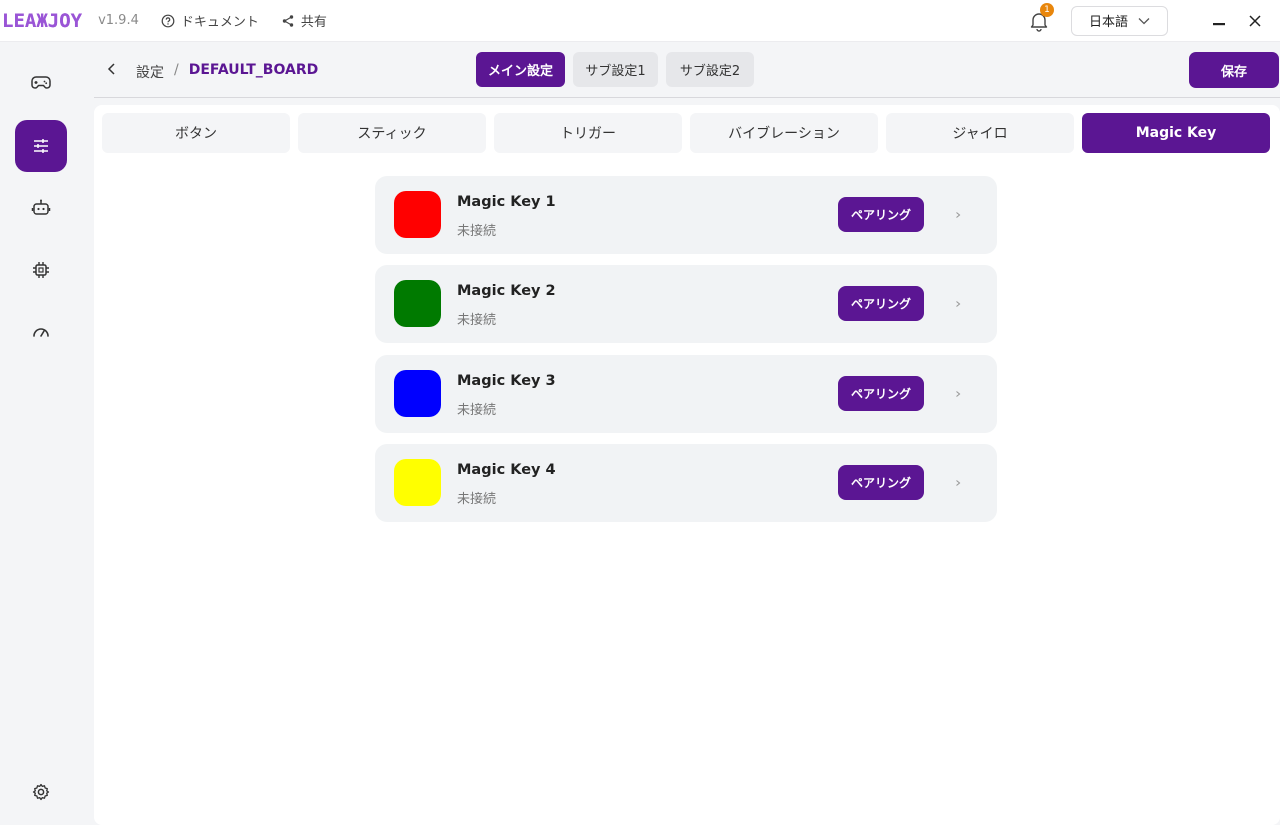 Image resolution: width=1280 pixels, height=825 pixels. What do you see at coordinates (118, 20) in the screenshot?
I see `app-version: v1.9.4` at bounding box center [118, 20].